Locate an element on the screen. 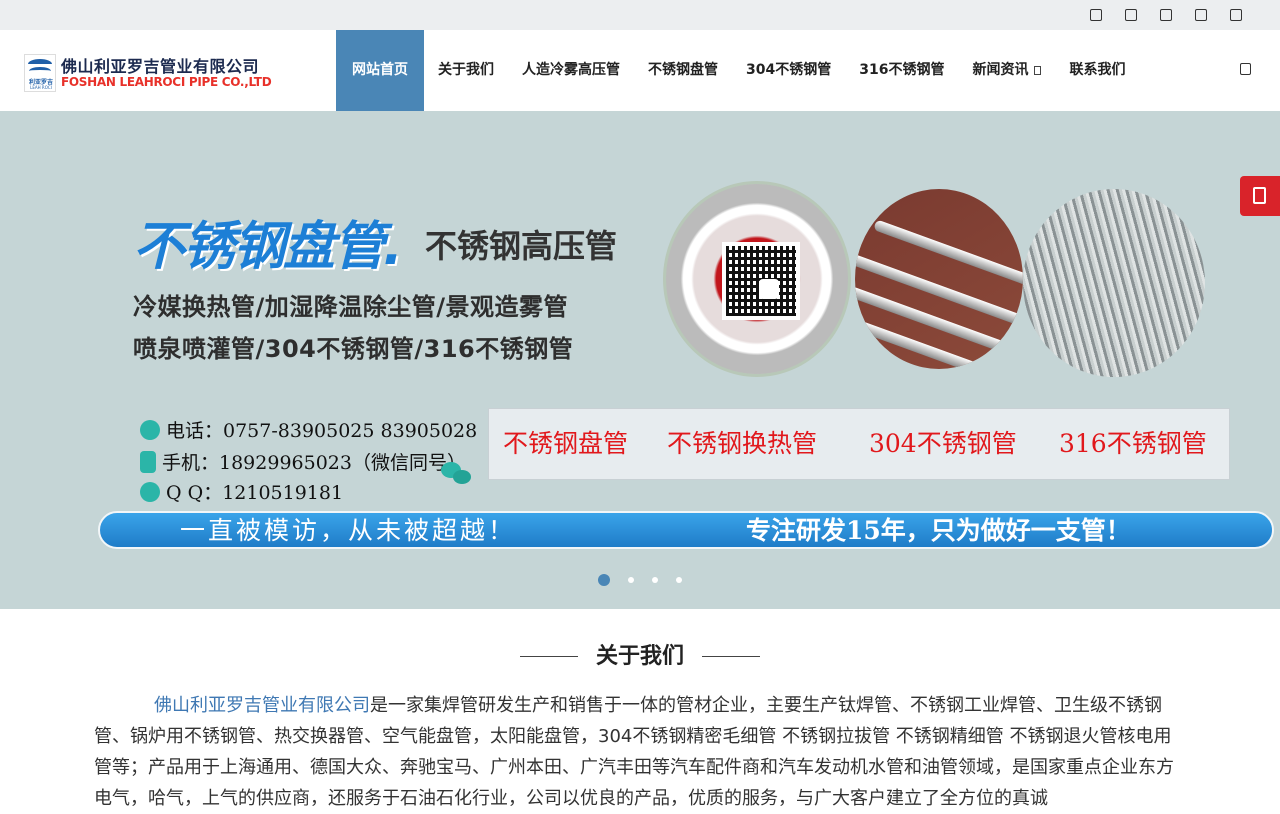 The image size is (1280, 814). contact-qq-text: Q Q：1210519181 is located at coordinates (255, 493).